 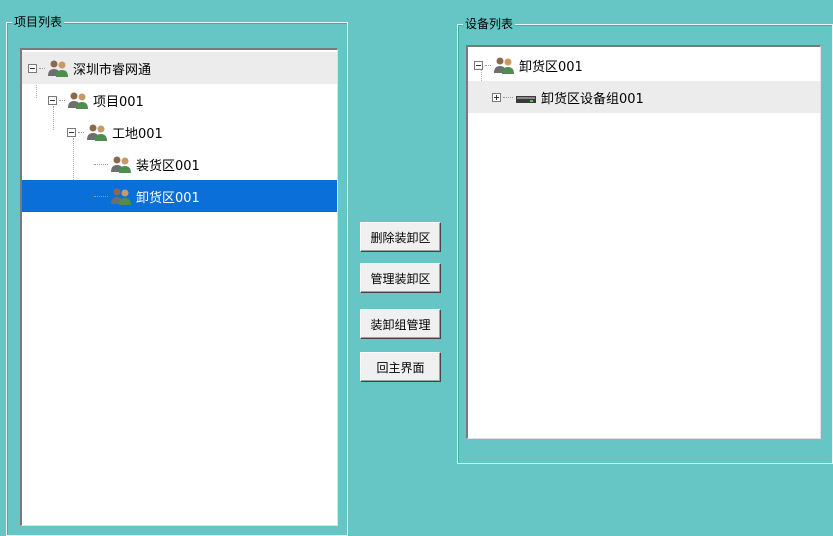 What do you see at coordinates (118, 102) in the screenshot?
I see `tree-node-label: 项目001` at bounding box center [118, 102].